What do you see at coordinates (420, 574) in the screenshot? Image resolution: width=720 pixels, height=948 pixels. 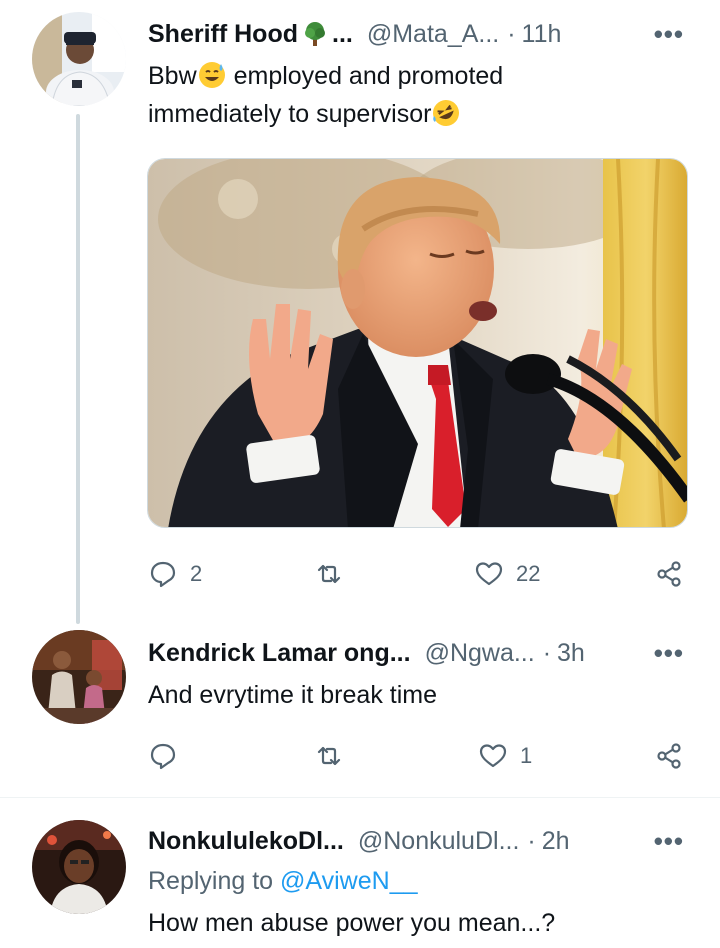 I see `tweet-actions: 2 22` at bounding box center [420, 574].